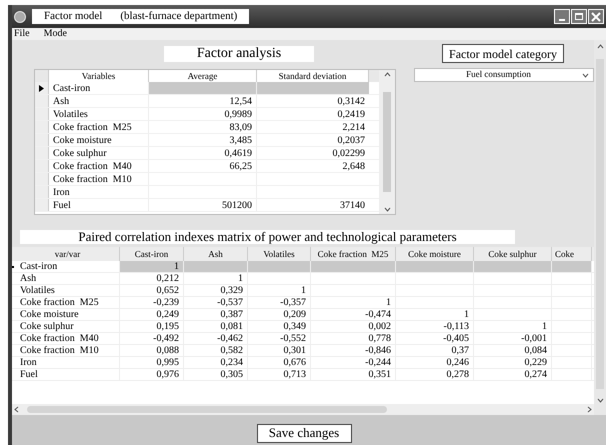 This screenshot has height=445, width=606. What do you see at coordinates (354, 166) in the screenshot?
I see `table-cell-text: 2,648` at bounding box center [354, 166].